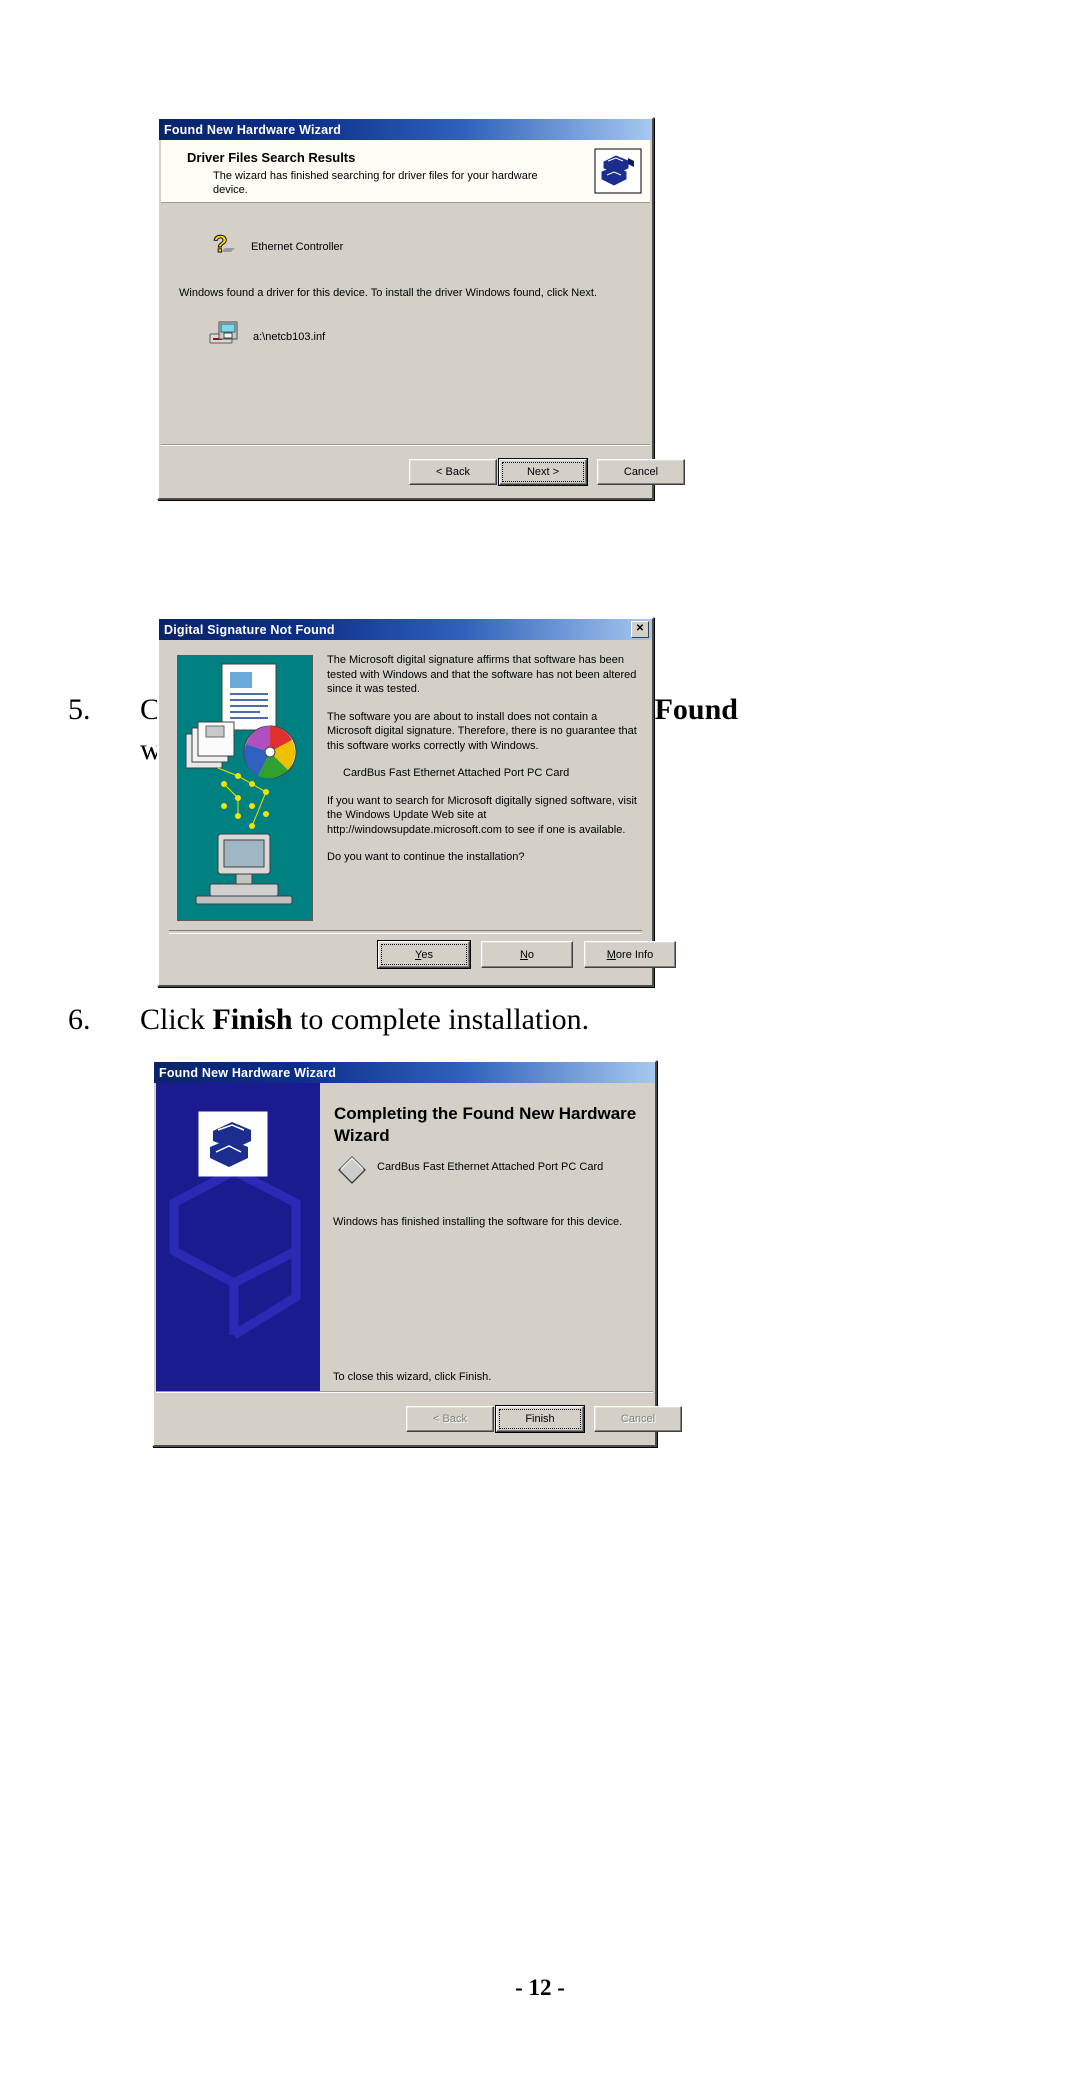 The width and height of the screenshot is (1080, 2097). What do you see at coordinates (245, 788) in the screenshot?
I see `signature-graphic` at bounding box center [245, 788].